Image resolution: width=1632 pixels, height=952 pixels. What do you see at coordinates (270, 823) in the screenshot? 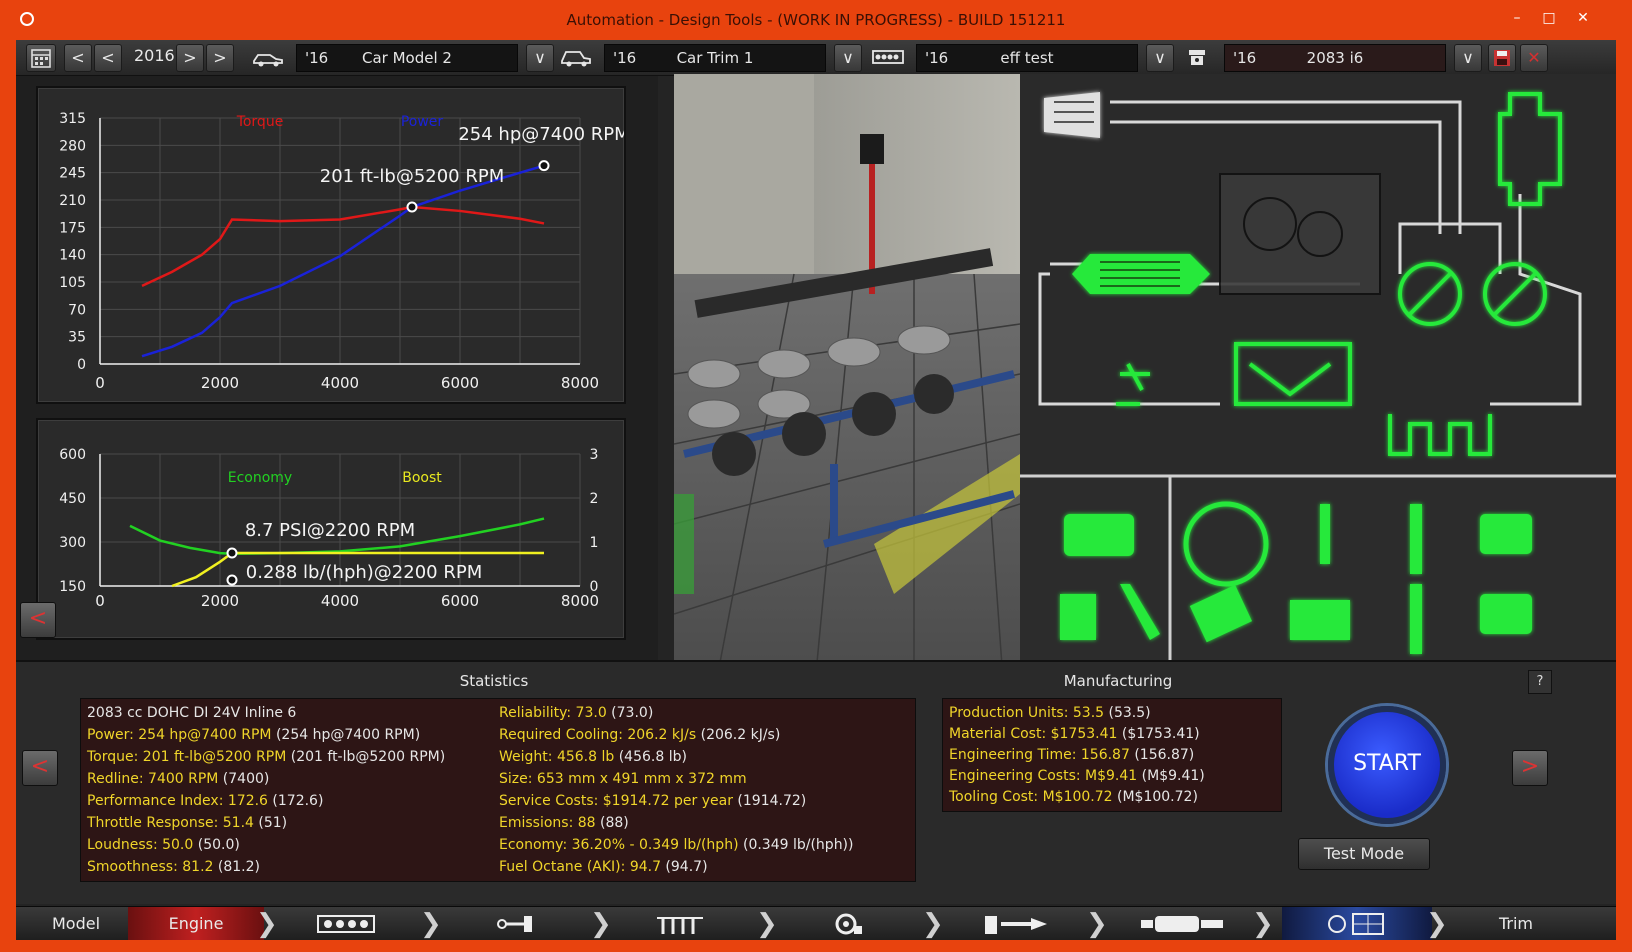
I see `stat-value: (51)` at bounding box center [270, 823].